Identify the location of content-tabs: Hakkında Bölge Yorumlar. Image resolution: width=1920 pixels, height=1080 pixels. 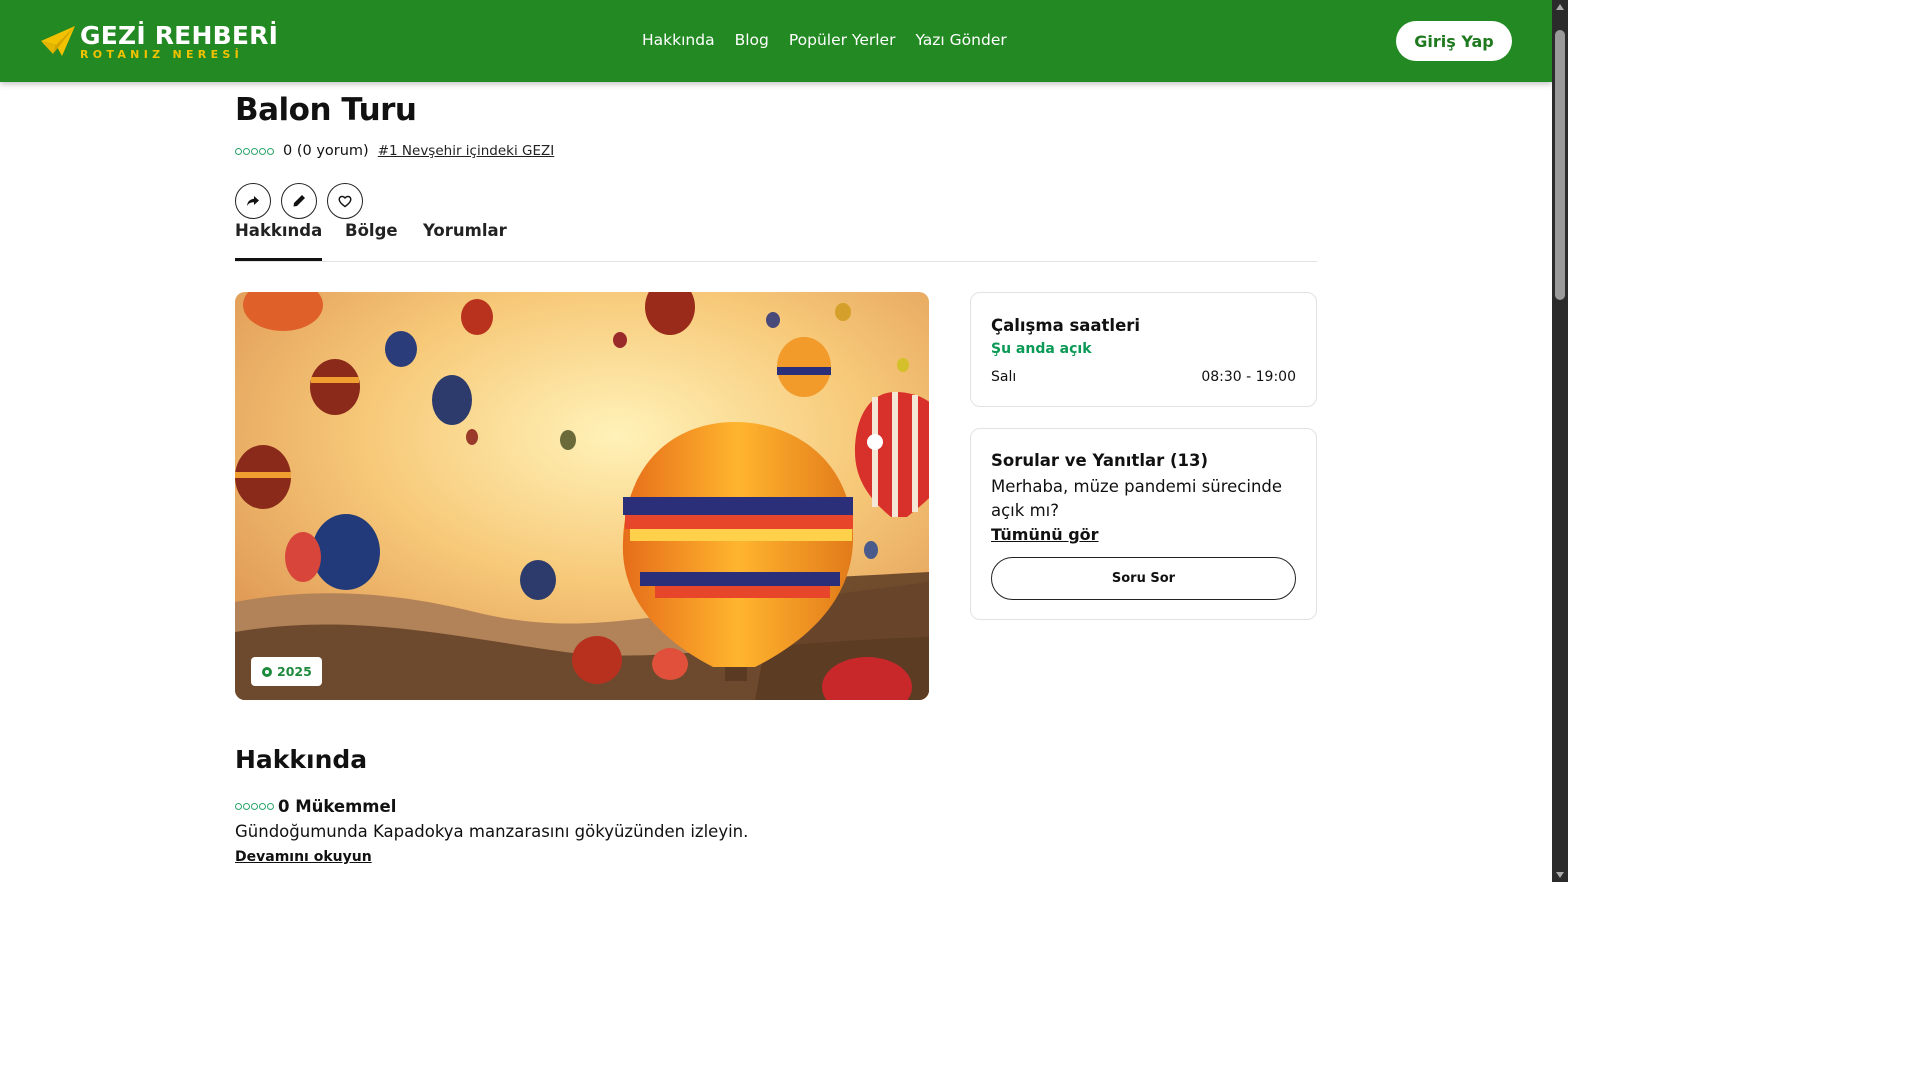
(776, 241).